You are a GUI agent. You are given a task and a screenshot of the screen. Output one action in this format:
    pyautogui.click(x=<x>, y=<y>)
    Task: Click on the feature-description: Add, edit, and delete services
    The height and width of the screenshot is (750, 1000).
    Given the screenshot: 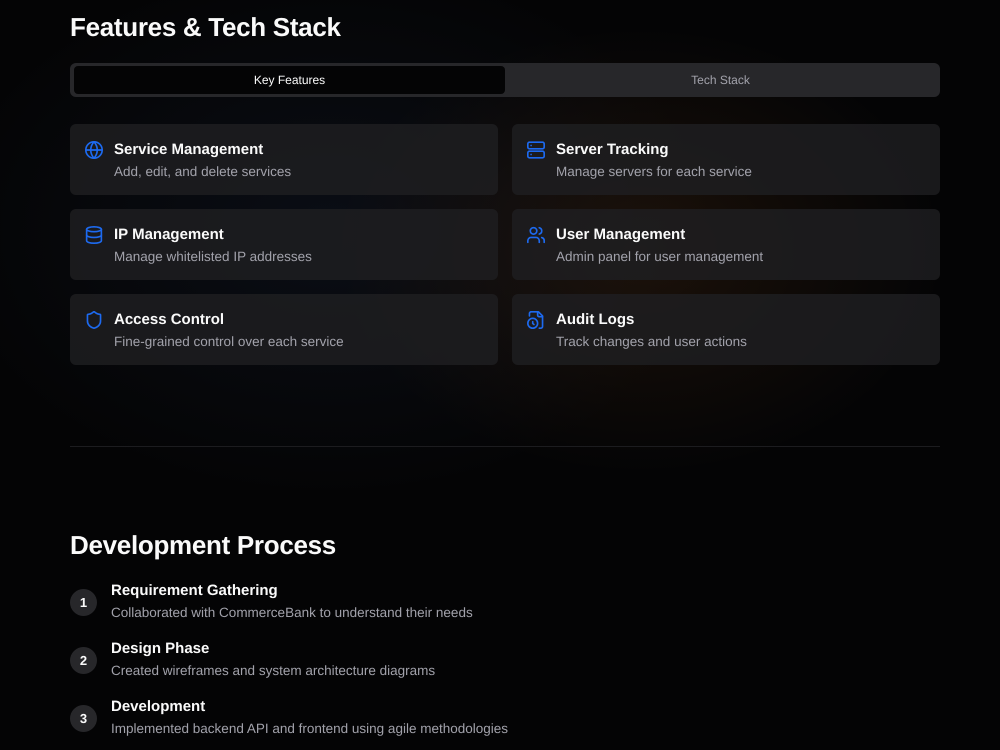 What is the action you would take?
    pyautogui.click(x=203, y=172)
    